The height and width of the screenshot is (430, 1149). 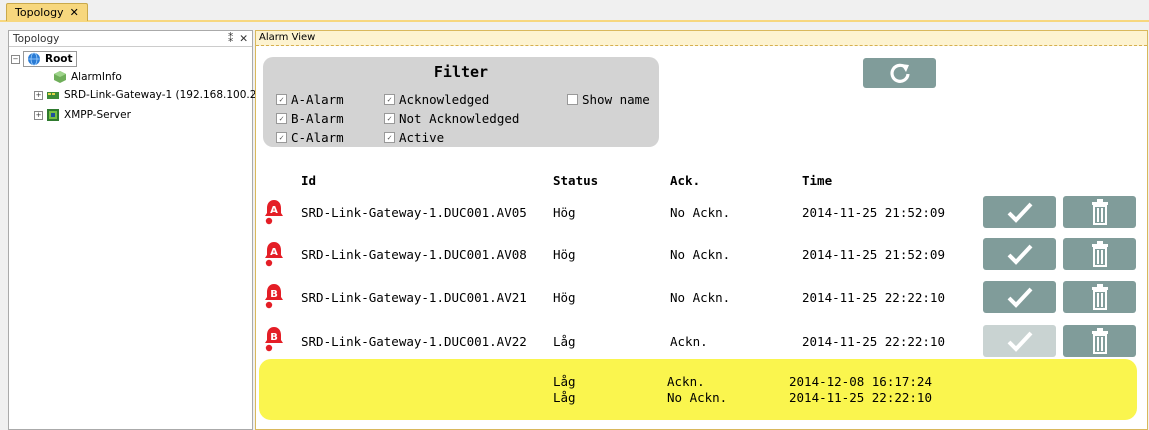 I want to click on checkbox-label: Acknowledged, so click(x=444, y=99).